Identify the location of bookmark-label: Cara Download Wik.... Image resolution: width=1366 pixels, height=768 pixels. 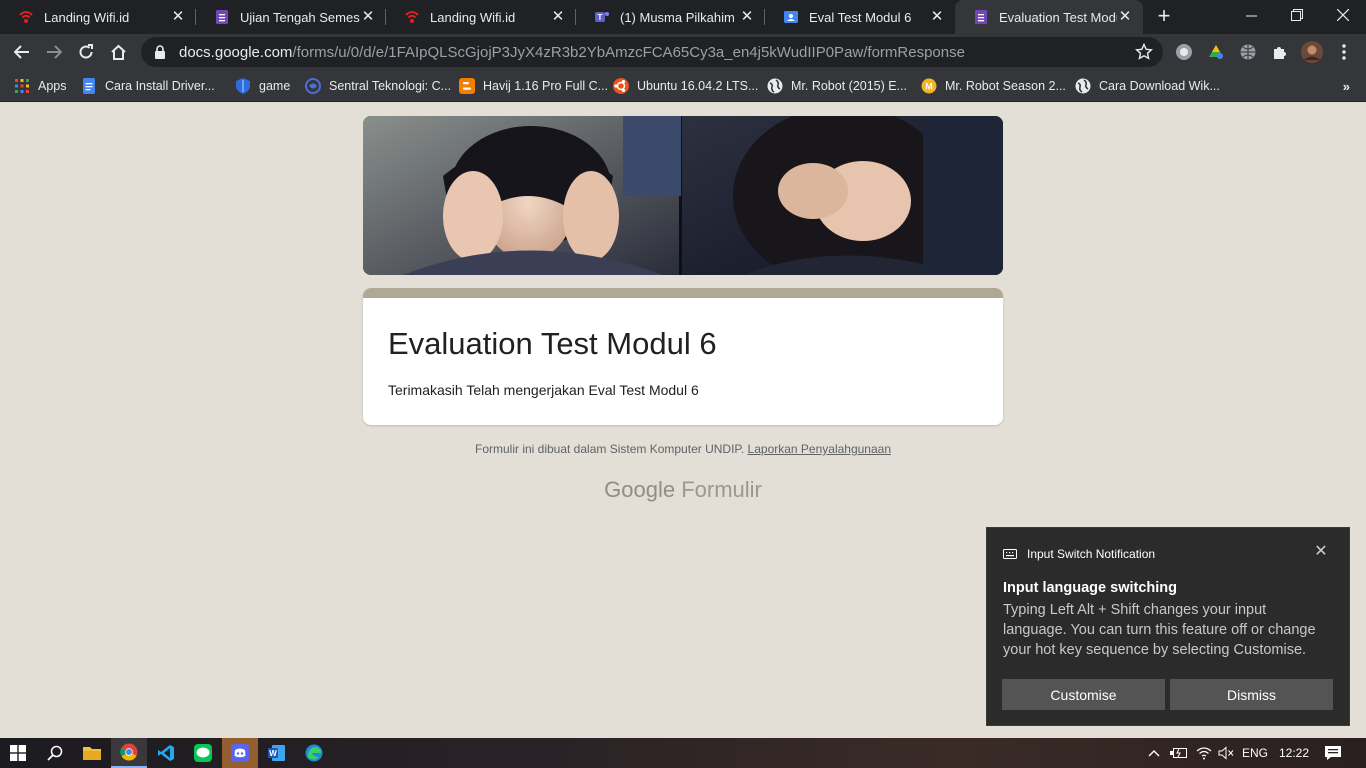
(1159, 86).